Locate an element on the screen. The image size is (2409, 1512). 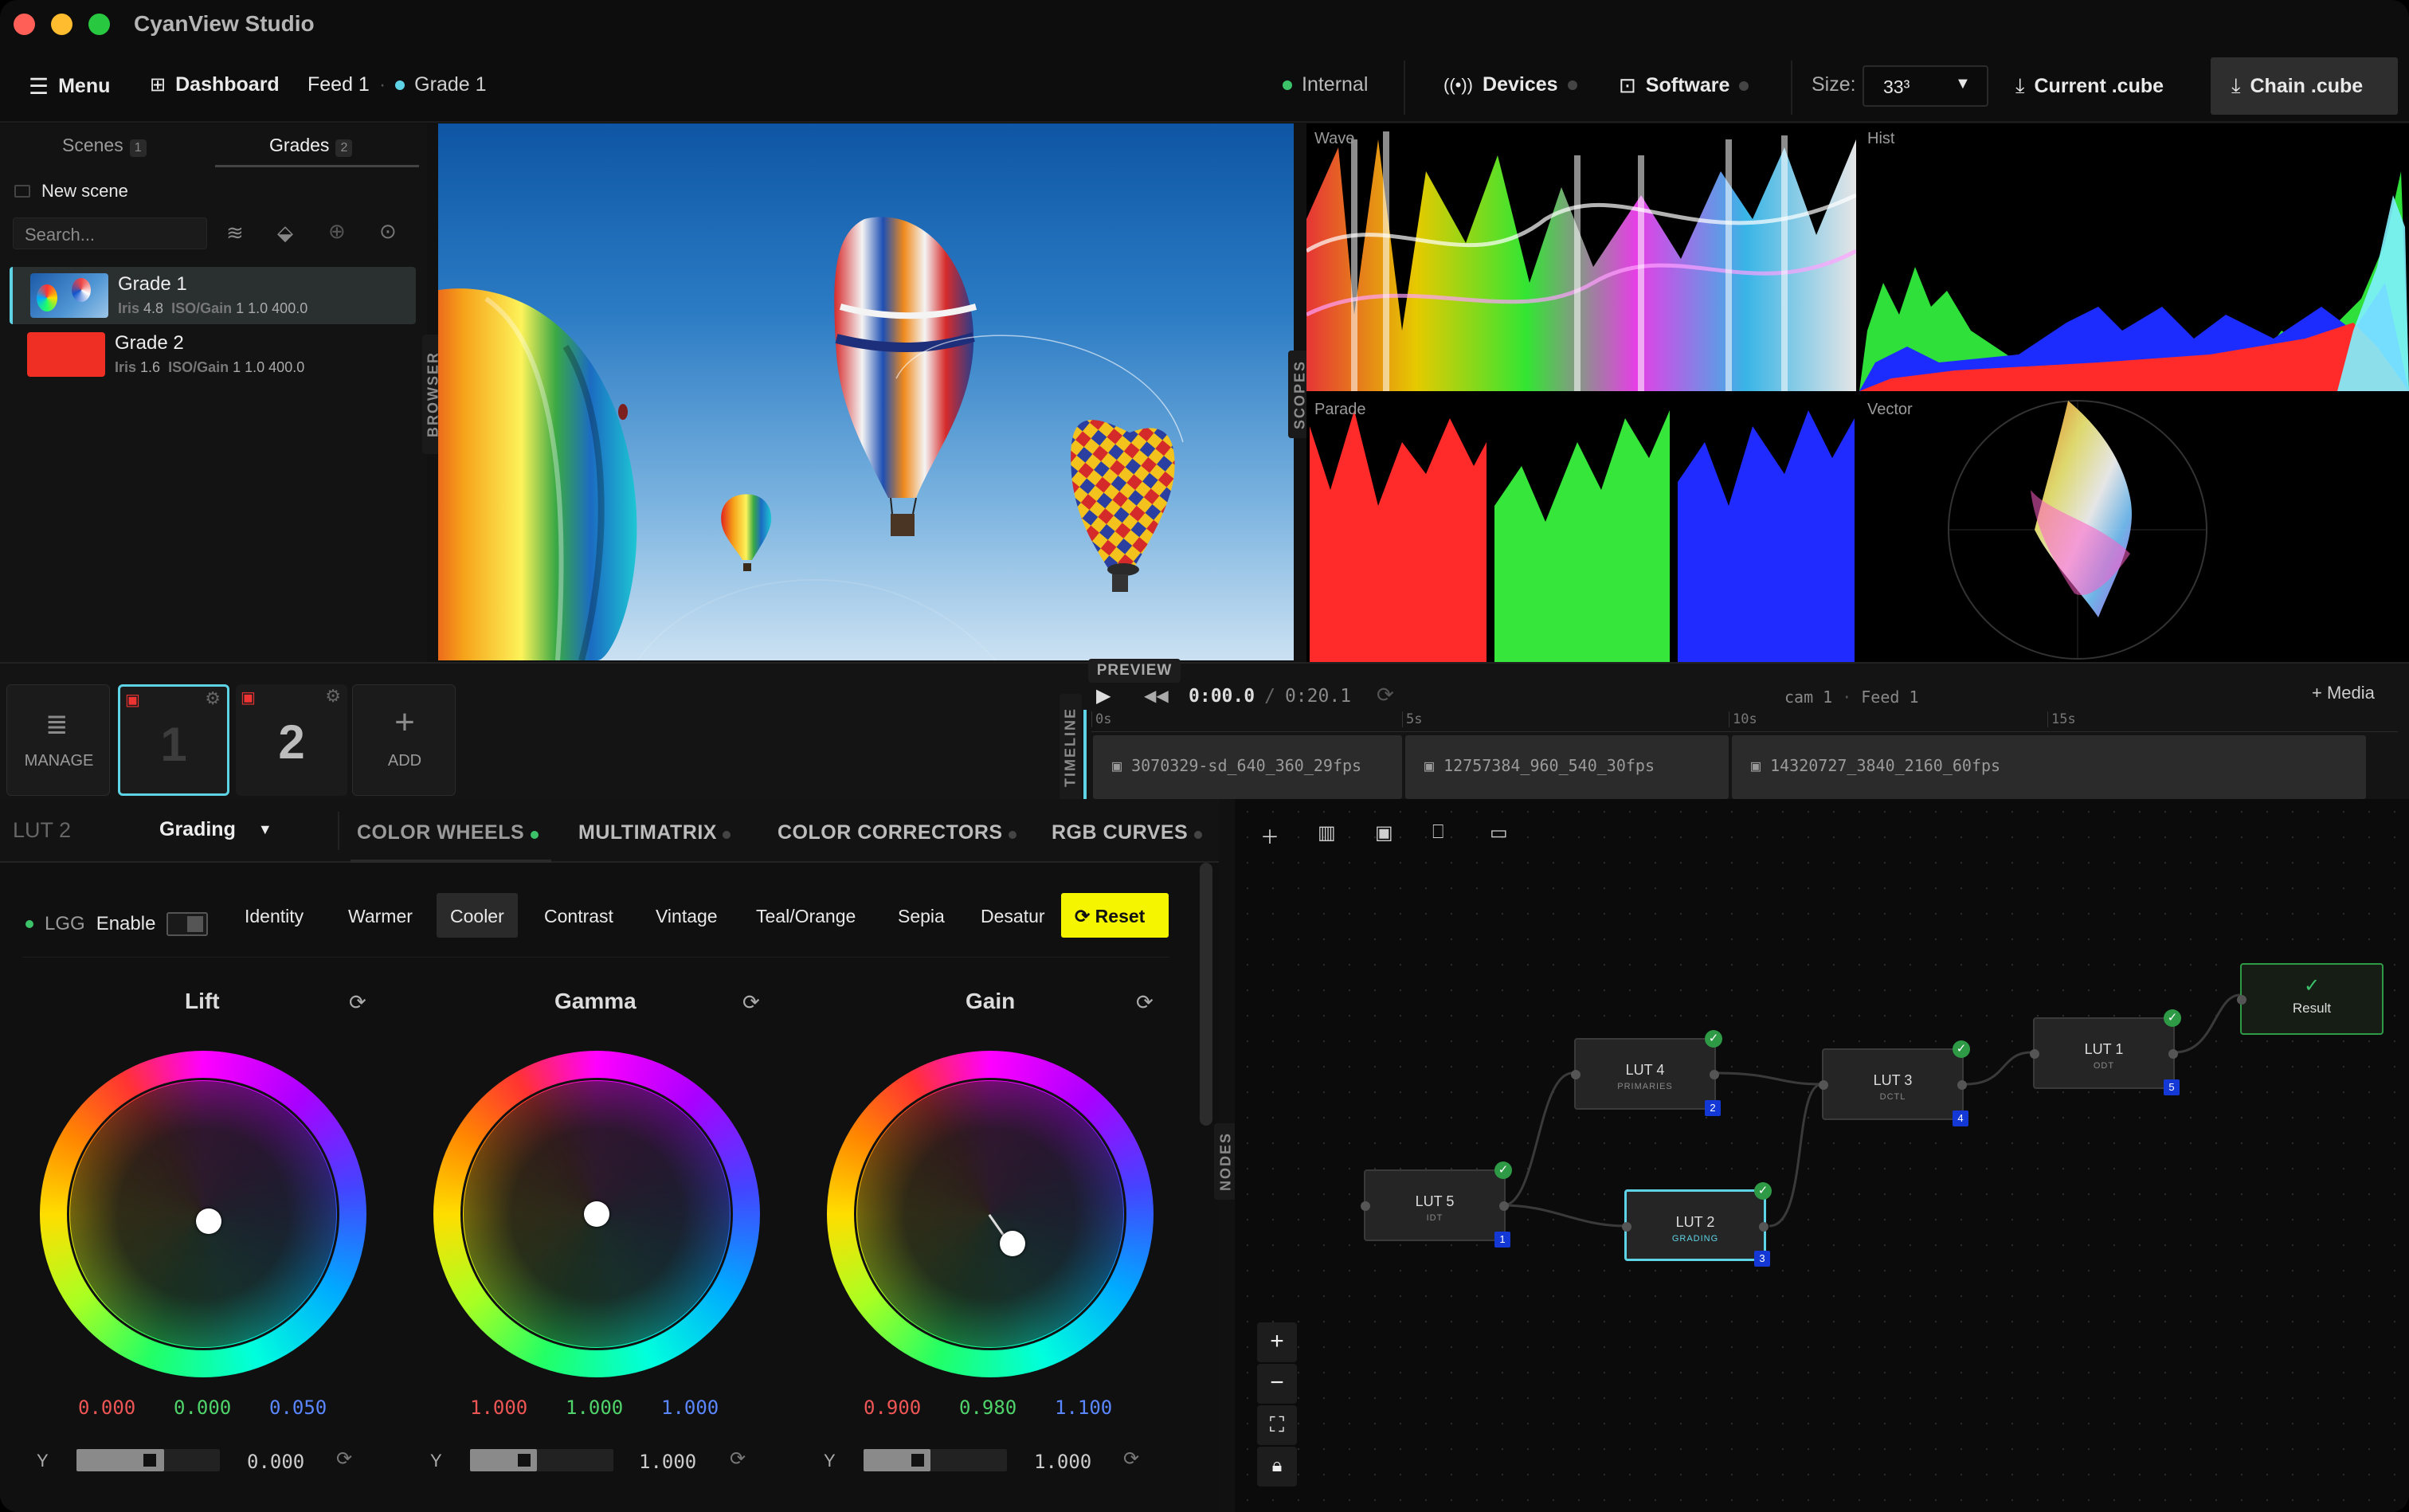
gain-reset-icon: ⟳ is located at coordinates (1145, 1003).